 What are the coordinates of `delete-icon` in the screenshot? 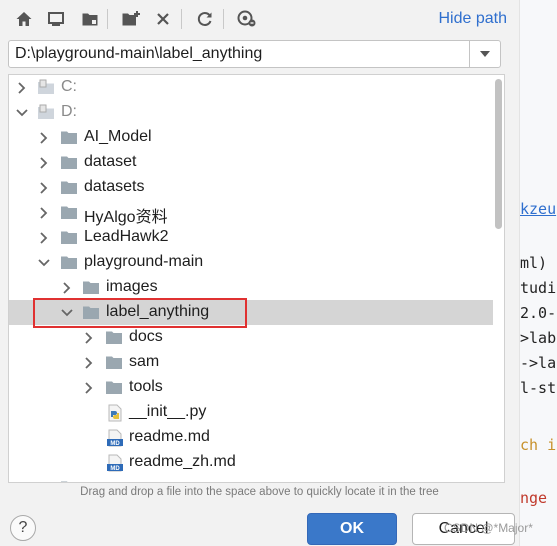 It's located at (163, 19).